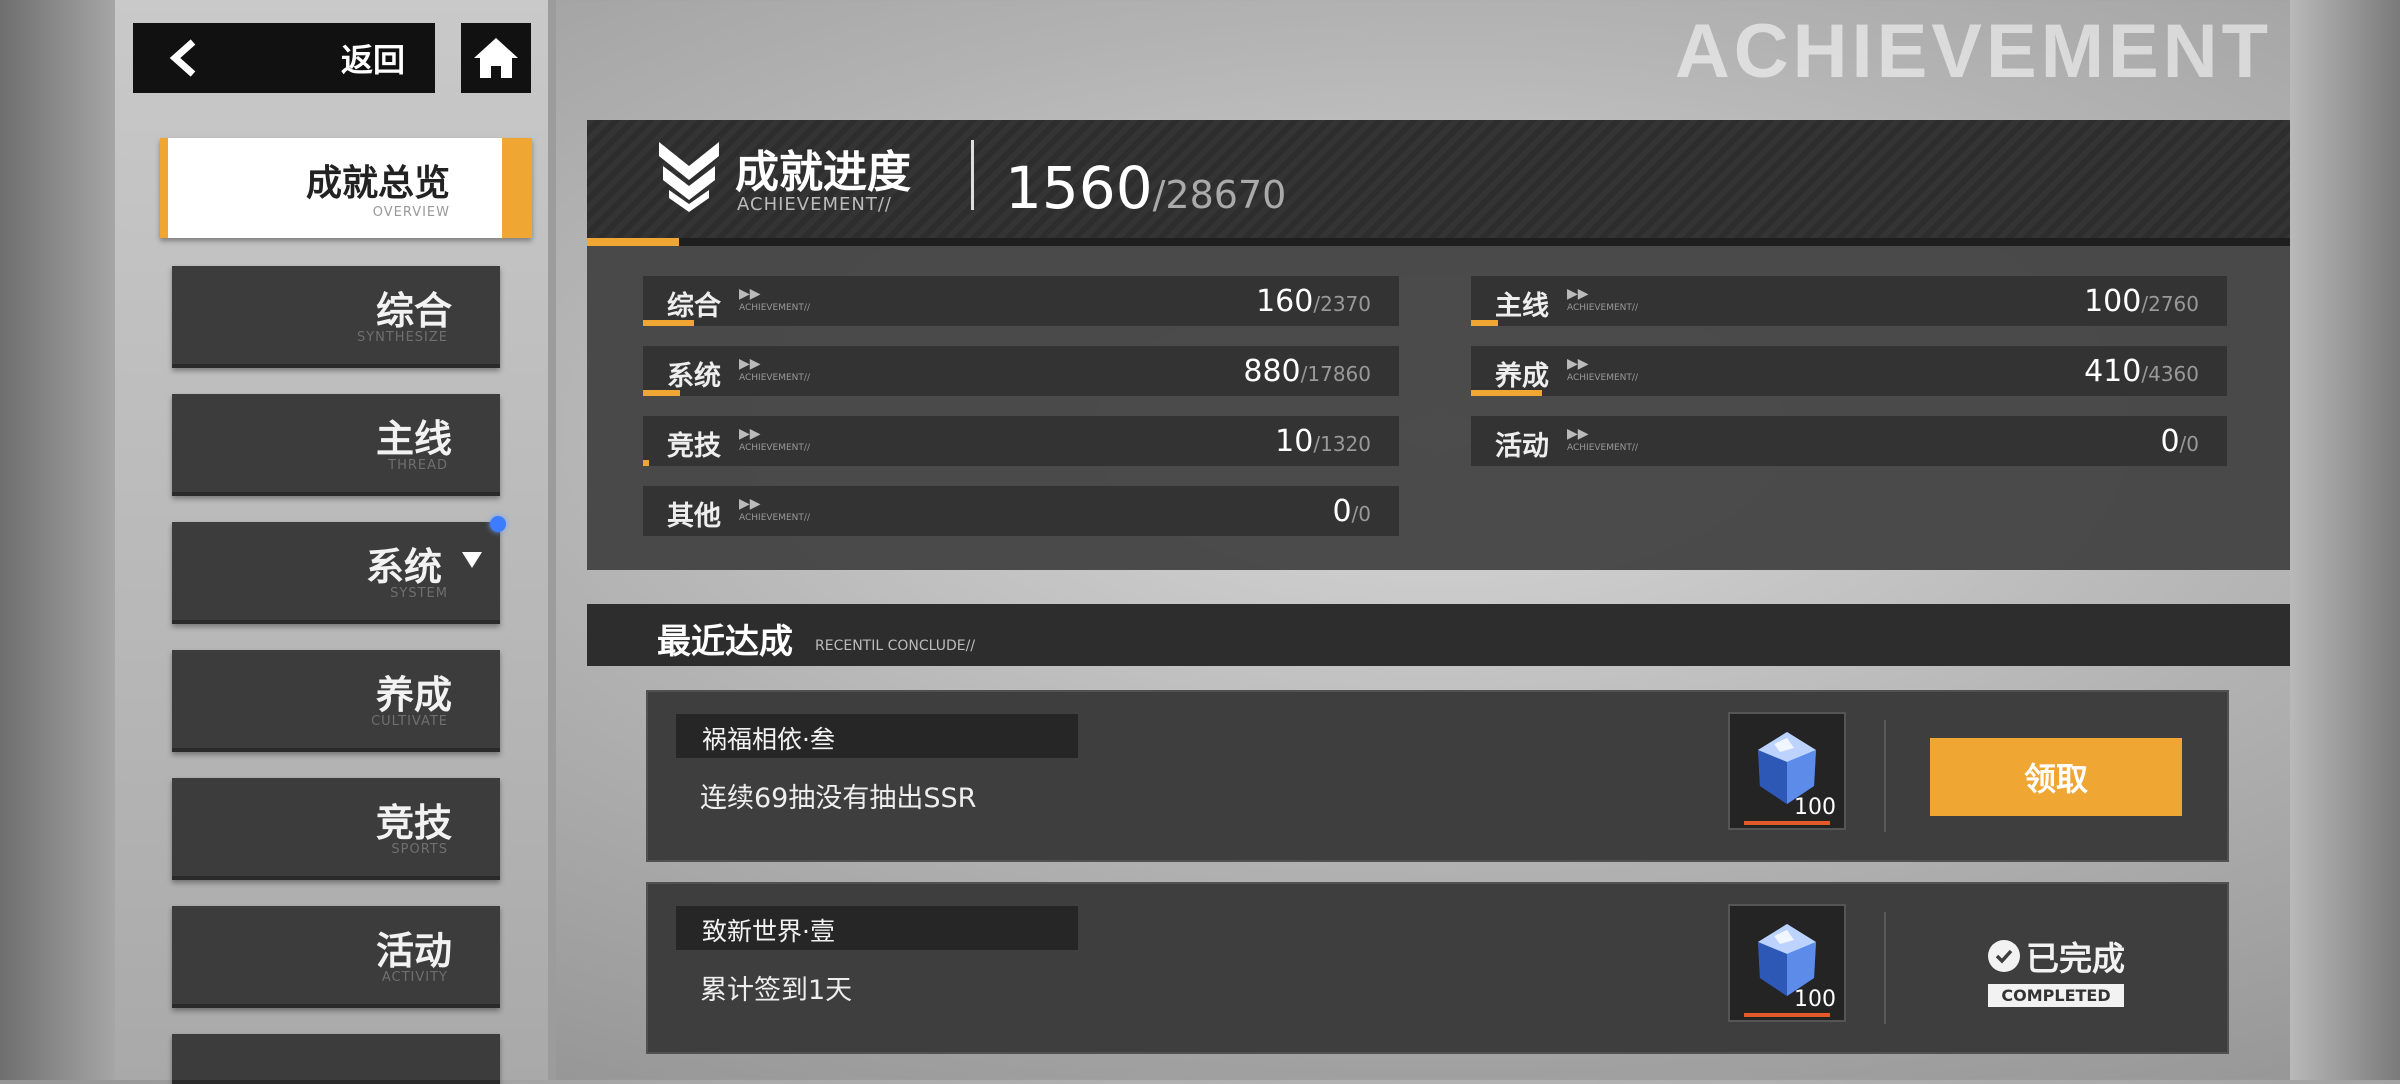  I want to click on category-count: 410, so click(2113, 371).